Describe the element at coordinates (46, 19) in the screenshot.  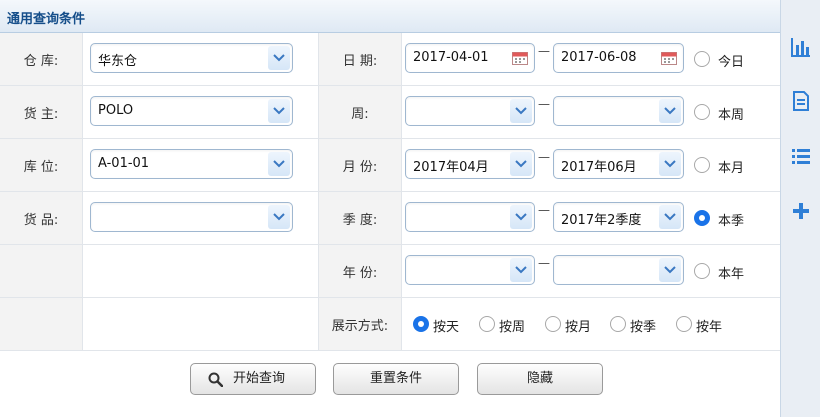
I see `panel-title: 通用查询条件` at that location.